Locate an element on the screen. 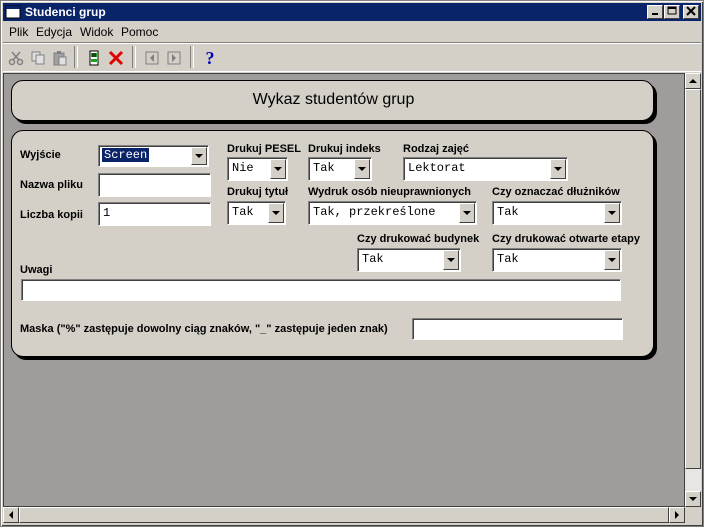 The width and height of the screenshot is (704, 527). wydruk-osob-select: Tak, przekreślone is located at coordinates (392, 213).